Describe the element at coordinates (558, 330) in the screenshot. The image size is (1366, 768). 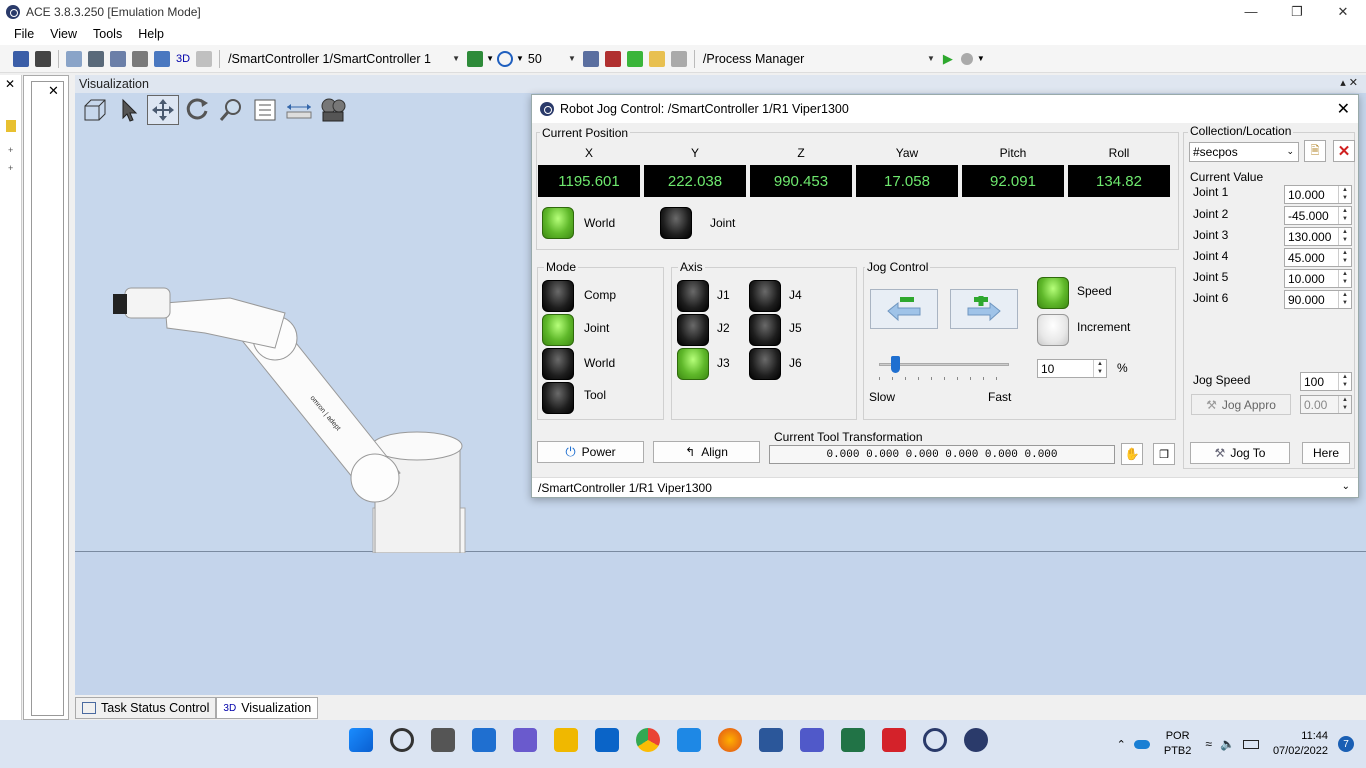
I see `mode-joint-toggle` at that location.